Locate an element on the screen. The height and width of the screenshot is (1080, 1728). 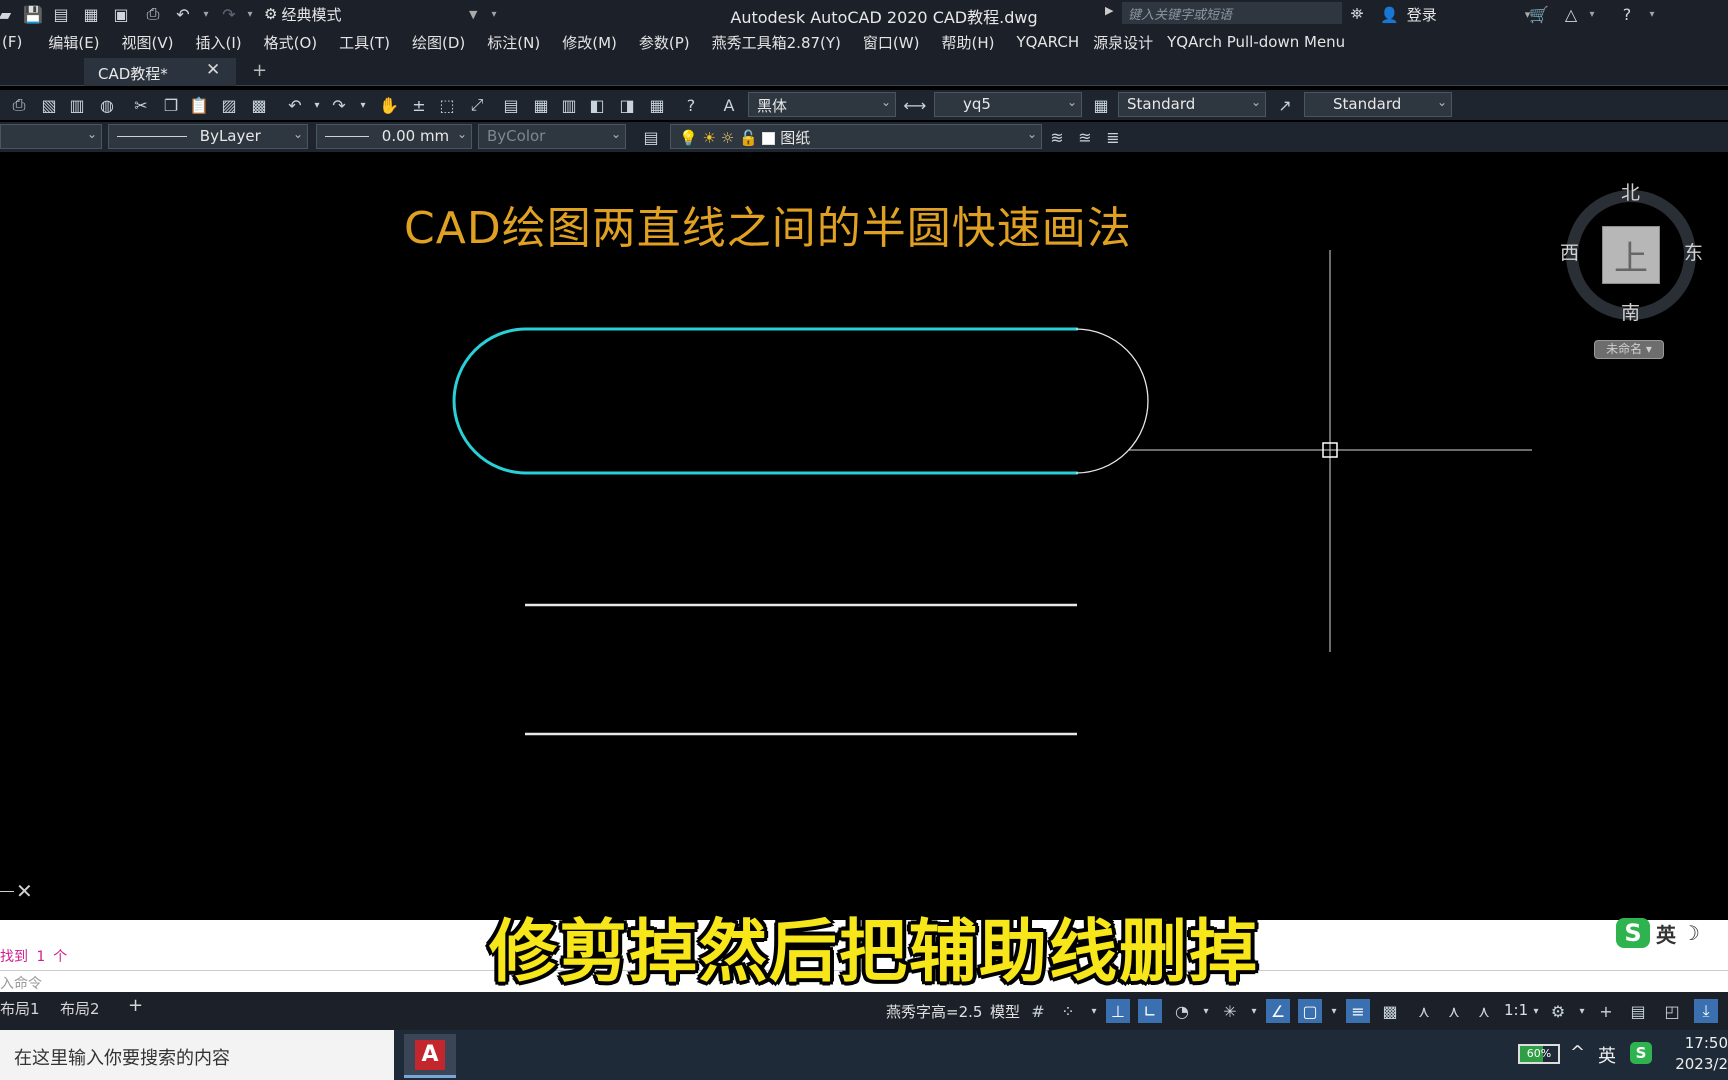
menu-format: 格式(O) is located at coordinates (291, 42).